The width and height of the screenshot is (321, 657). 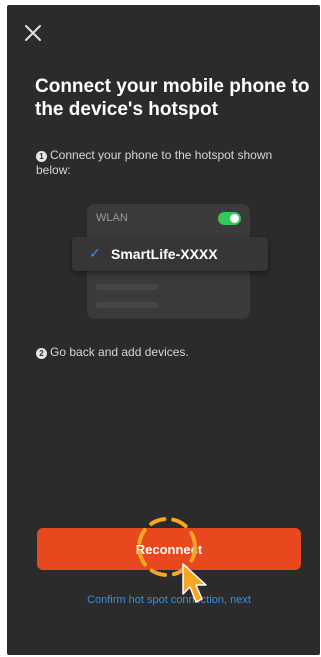 I want to click on selected-network-row: ✓ SmartLife-XXXX, so click(x=170, y=254).